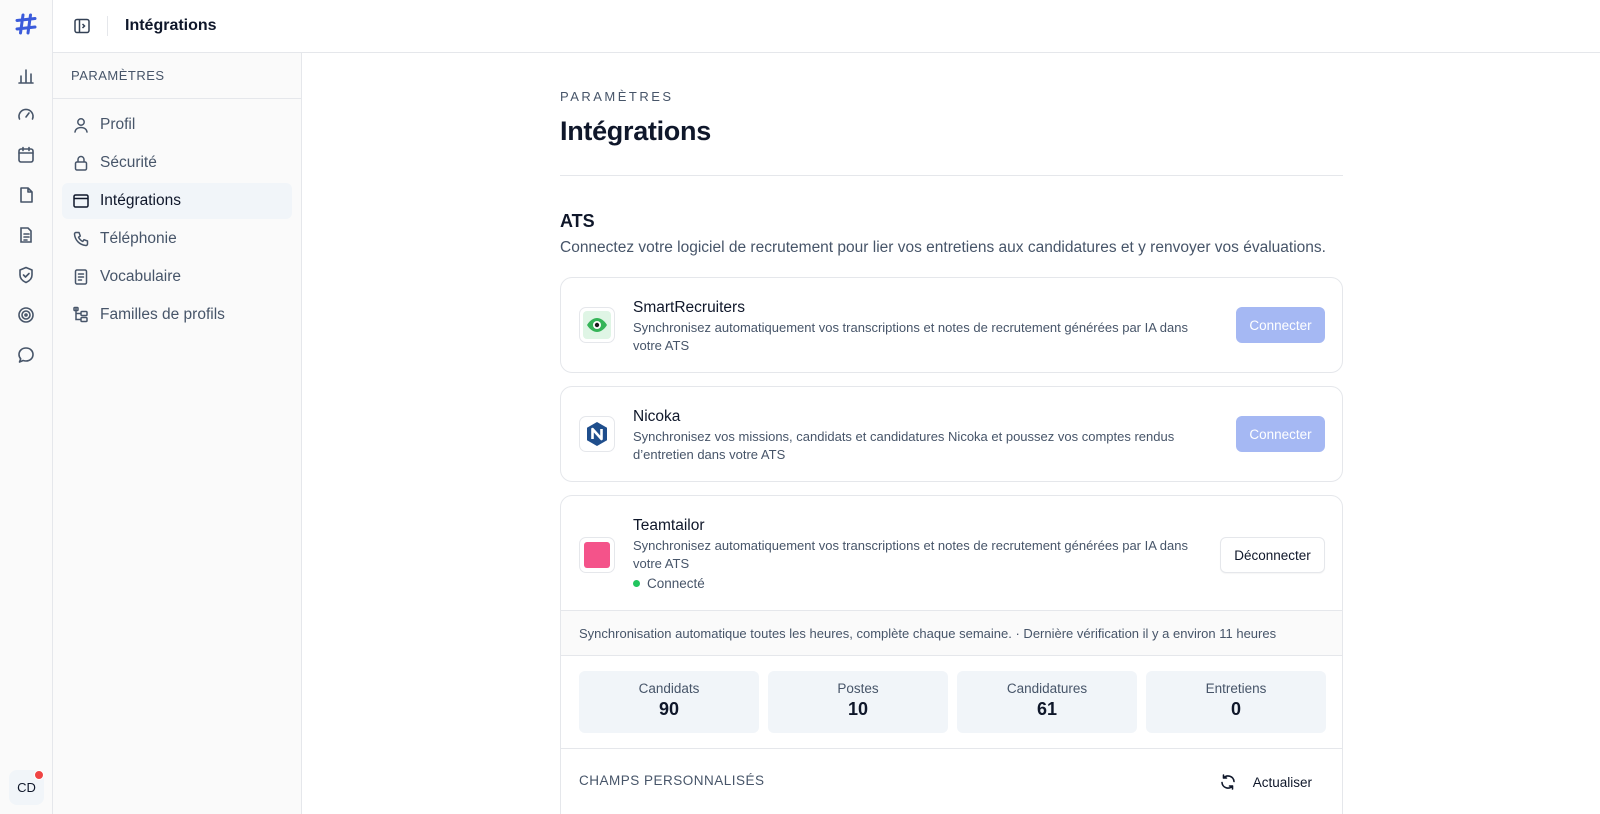 The width and height of the screenshot is (1600, 814). Describe the element at coordinates (951, 781) in the screenshot. I see `custom-fields-row: CHAMPS PERSONNALISÉS Actualiser` at that location.